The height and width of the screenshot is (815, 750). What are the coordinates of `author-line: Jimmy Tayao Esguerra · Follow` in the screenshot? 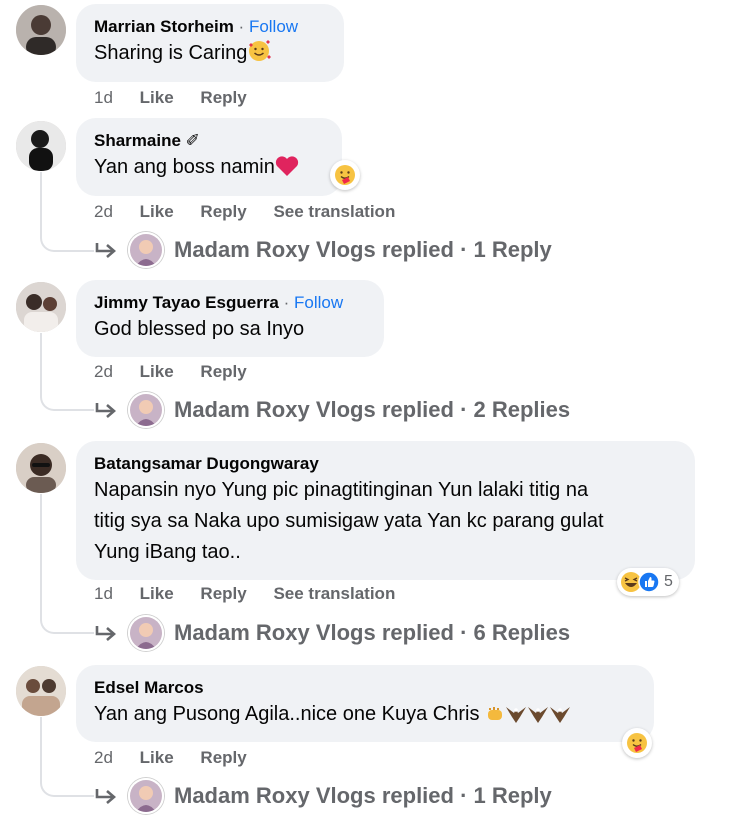 It's located at (230, 303).